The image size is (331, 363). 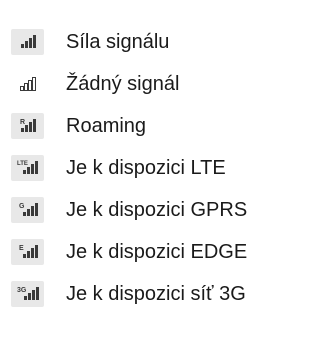 I want to click on edge-badge: E, so click(x=21, y=248).